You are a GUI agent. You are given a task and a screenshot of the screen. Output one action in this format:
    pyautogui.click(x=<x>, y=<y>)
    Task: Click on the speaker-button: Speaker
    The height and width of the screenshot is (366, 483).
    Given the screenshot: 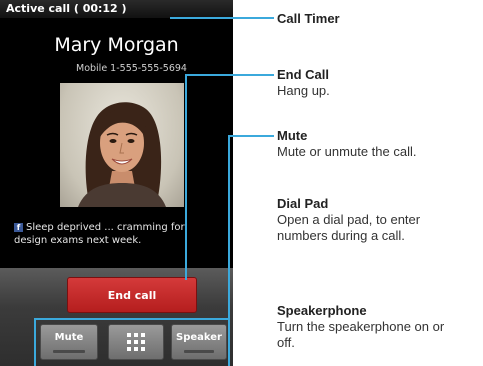 What is the action you would take?
    pyautogui.click(x=199, y=342)
    